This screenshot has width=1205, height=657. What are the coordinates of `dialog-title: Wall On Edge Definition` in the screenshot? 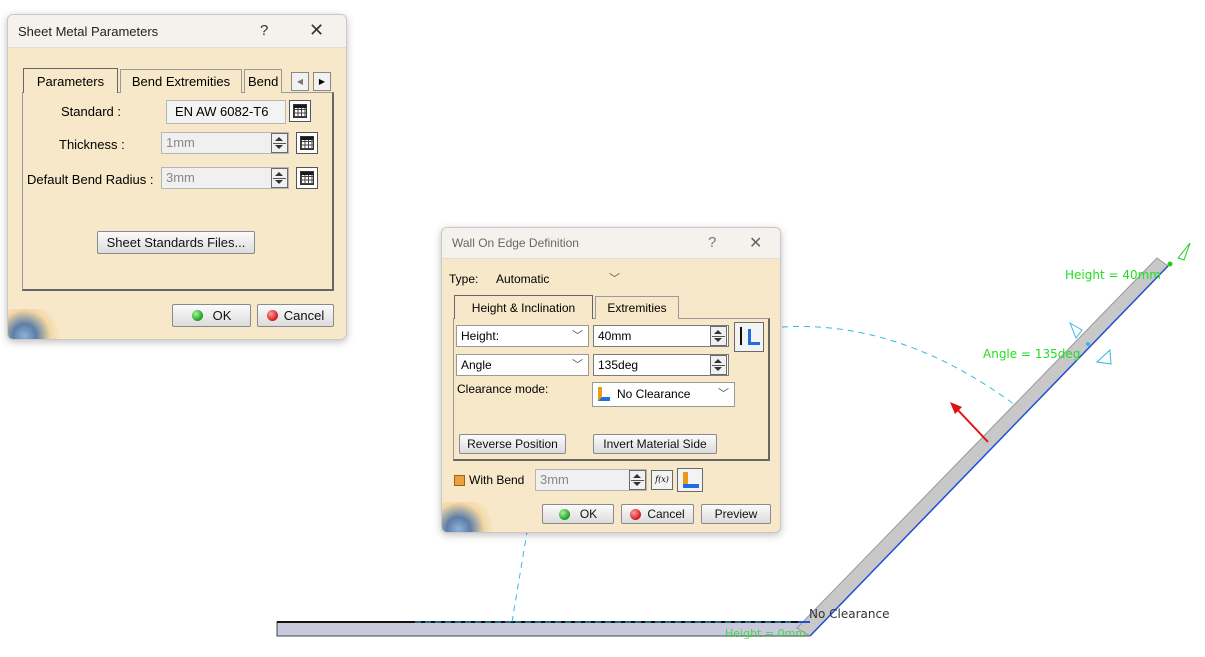 It's located at (515, 243).